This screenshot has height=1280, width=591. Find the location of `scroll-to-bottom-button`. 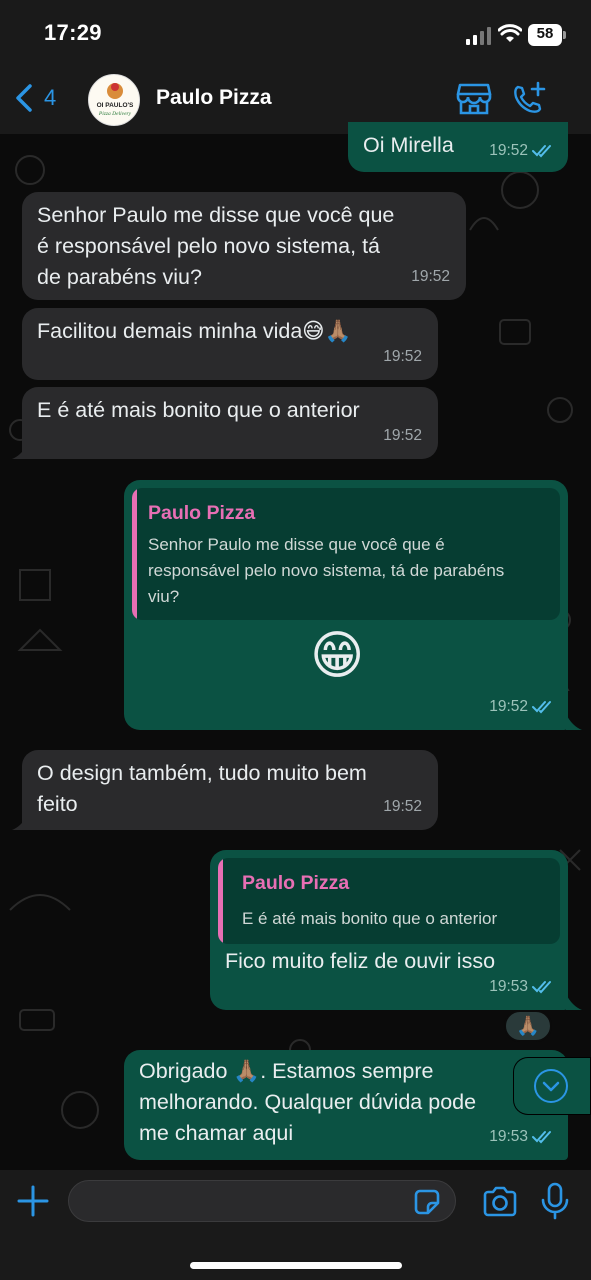

scroll-to-bottom-button is located at coordinates (552, 1086).